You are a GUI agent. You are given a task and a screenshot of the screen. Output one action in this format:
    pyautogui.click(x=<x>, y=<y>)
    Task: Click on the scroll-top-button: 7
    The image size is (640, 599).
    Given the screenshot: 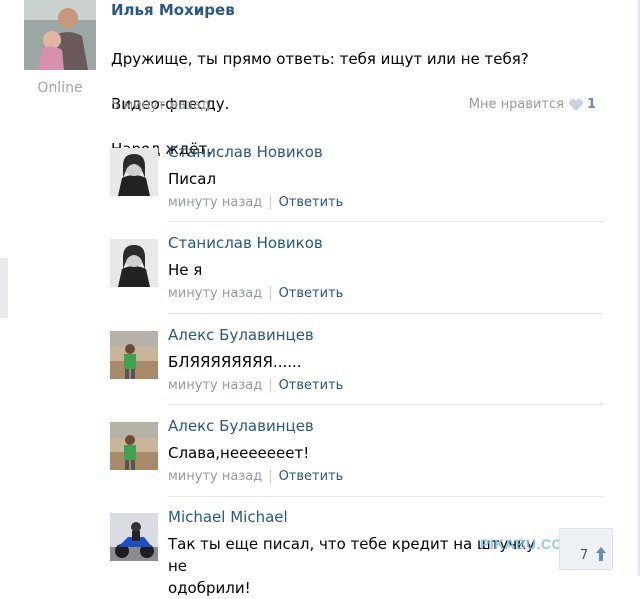 What is the action you would take?
    pyautogui.click(x=586, y=549)
    